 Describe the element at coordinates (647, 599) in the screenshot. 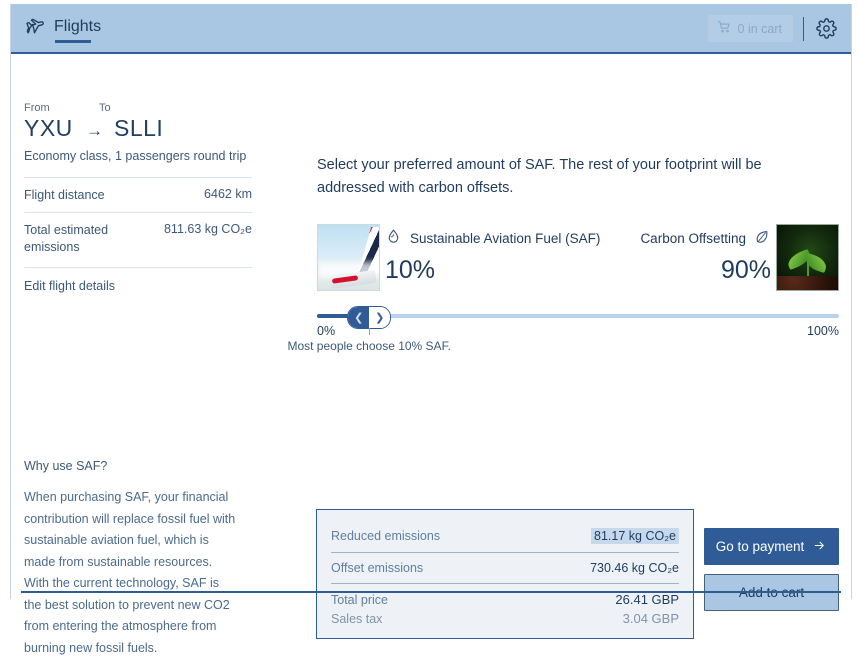

I see `total-price-value: 26.41 GBP` at that location.